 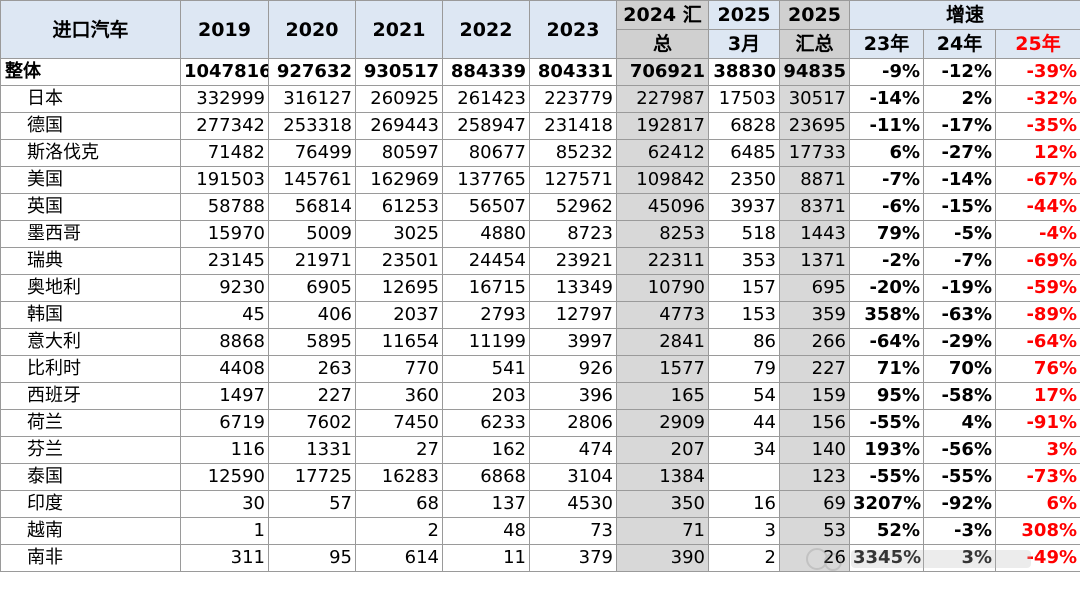 I want to click on value-2019: 8868, so click(x=224, y=342).